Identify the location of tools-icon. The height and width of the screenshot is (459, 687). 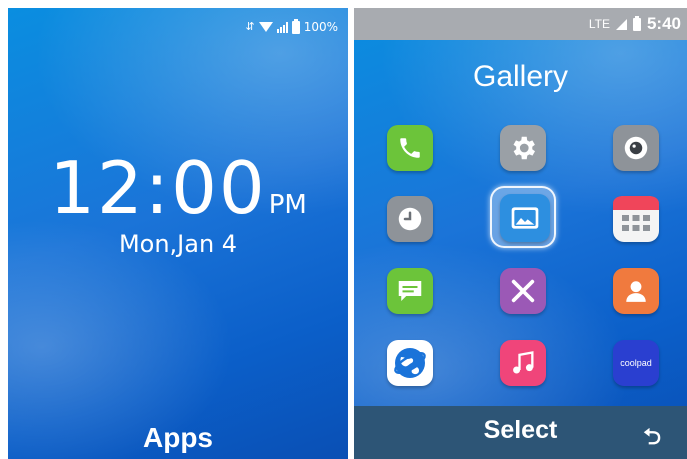
(523, 291).